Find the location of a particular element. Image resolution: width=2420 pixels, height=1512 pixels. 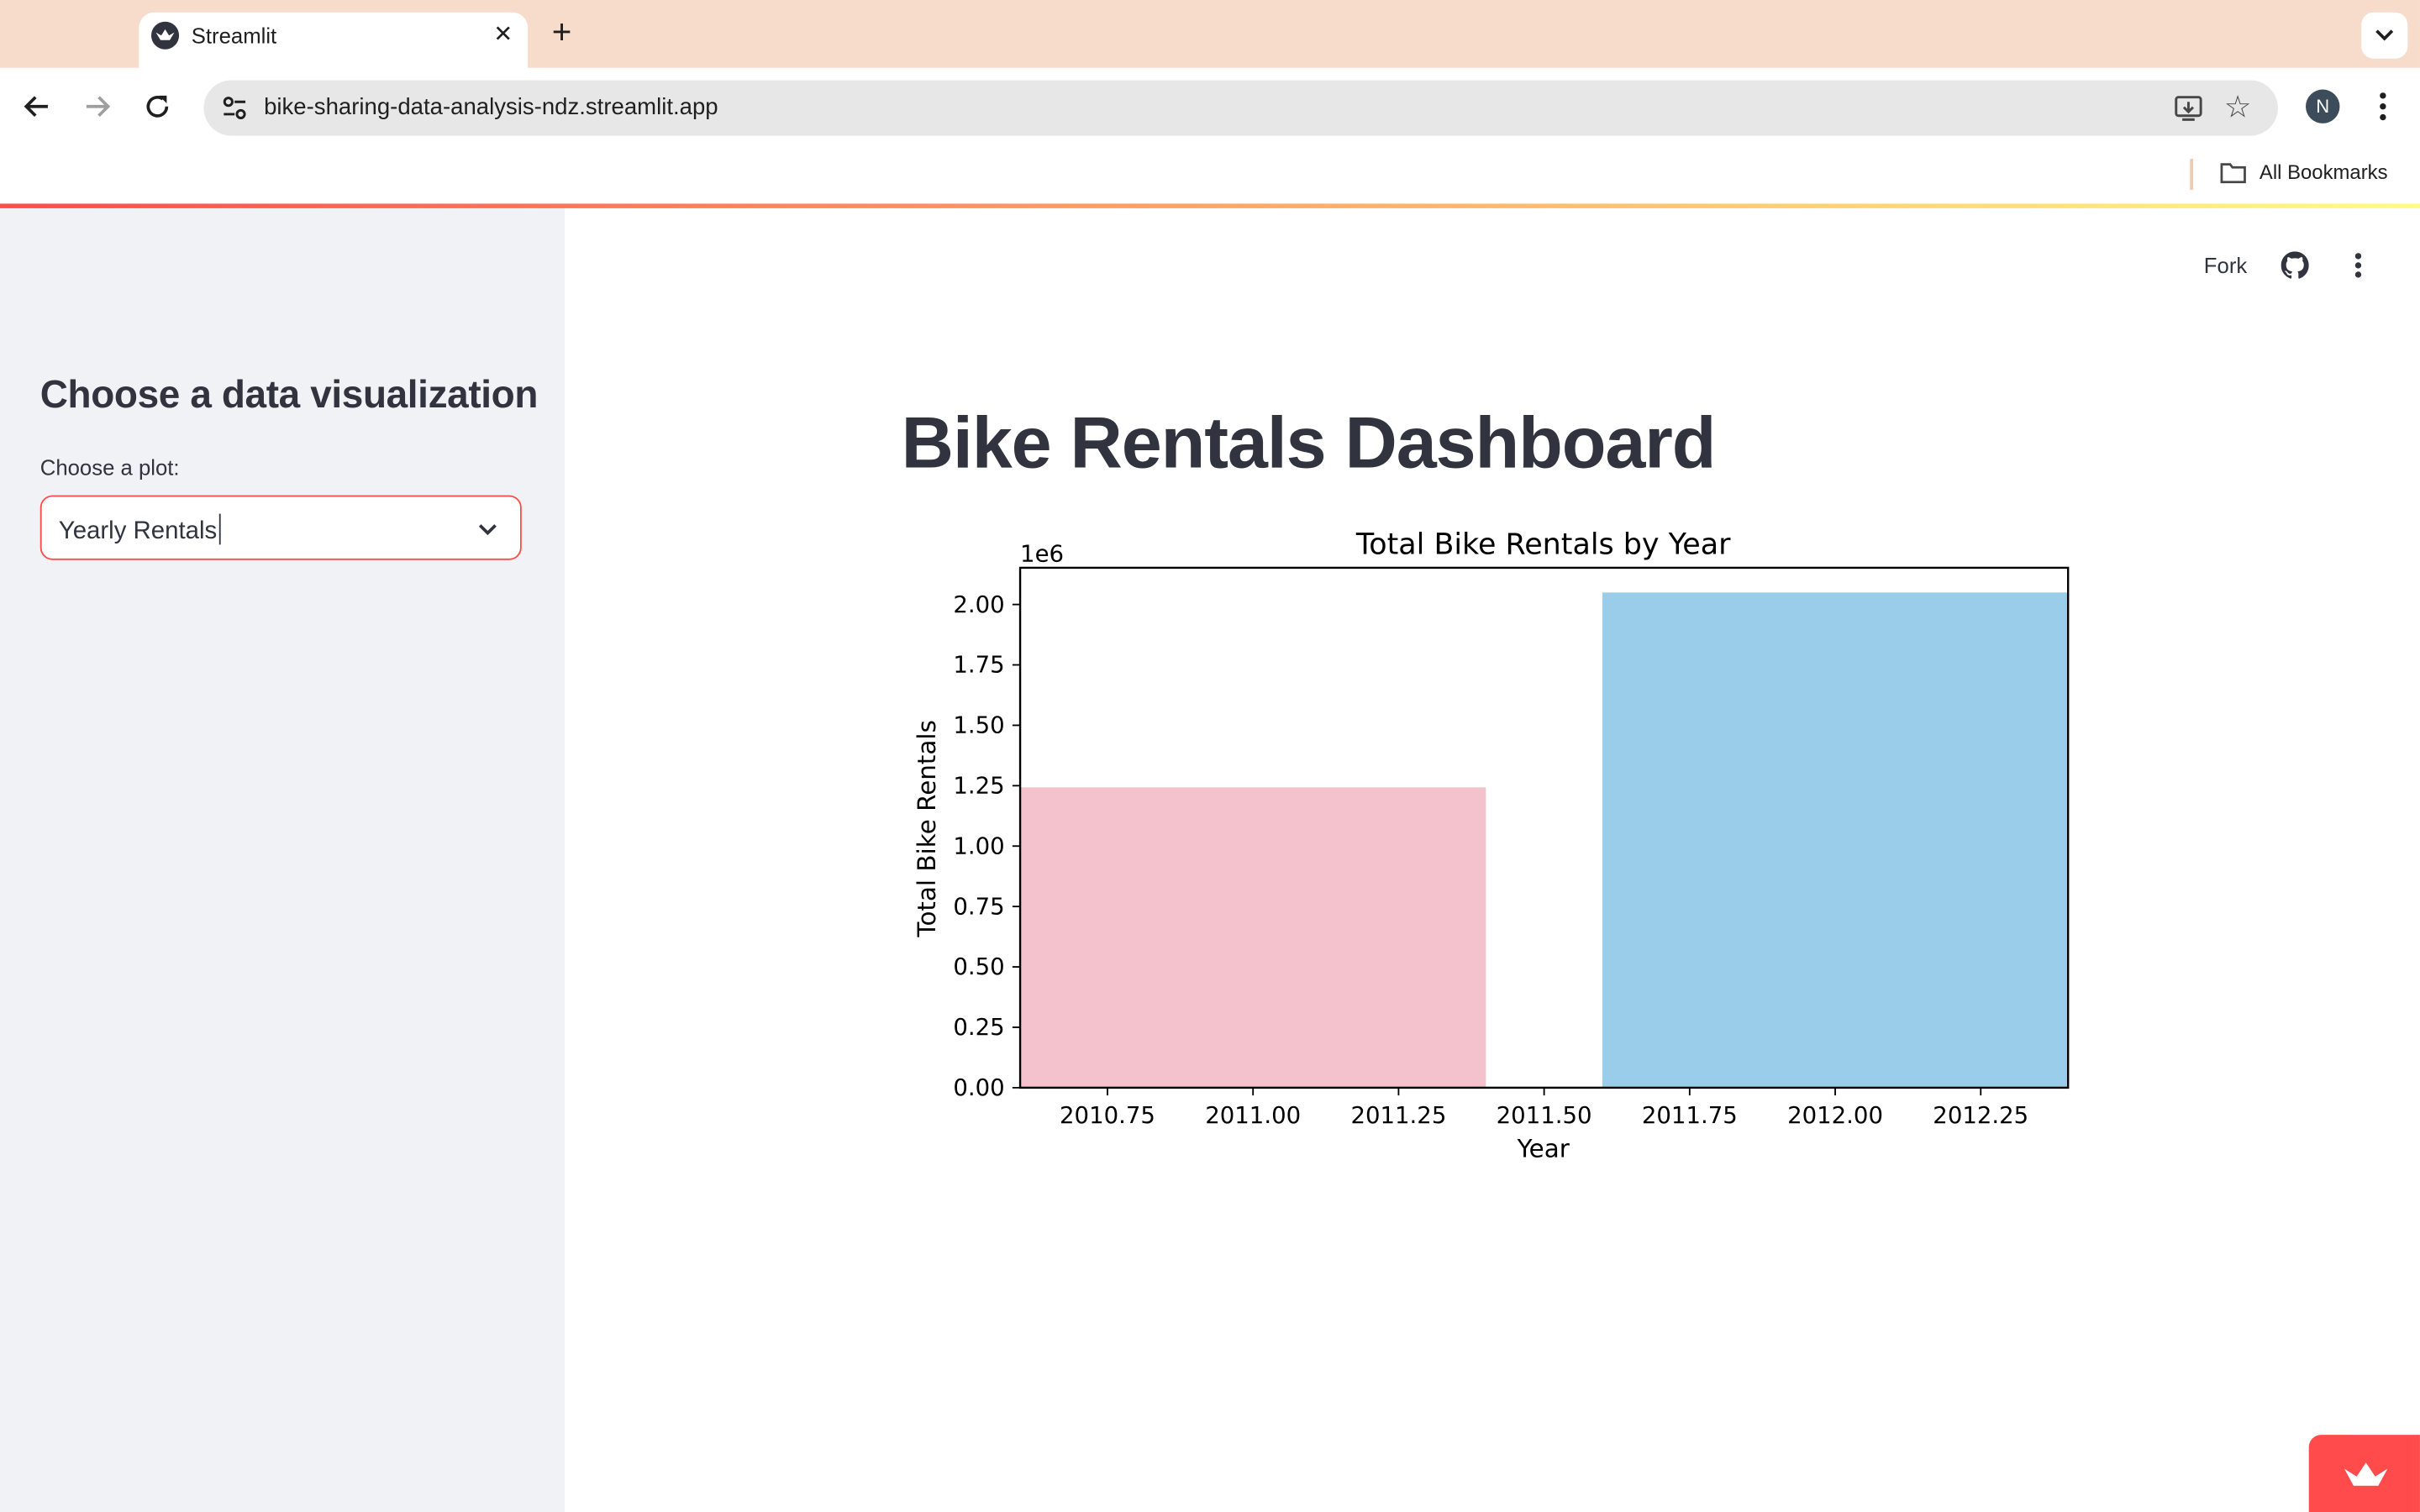

site-info-icon is located at coordinates (234, 108).